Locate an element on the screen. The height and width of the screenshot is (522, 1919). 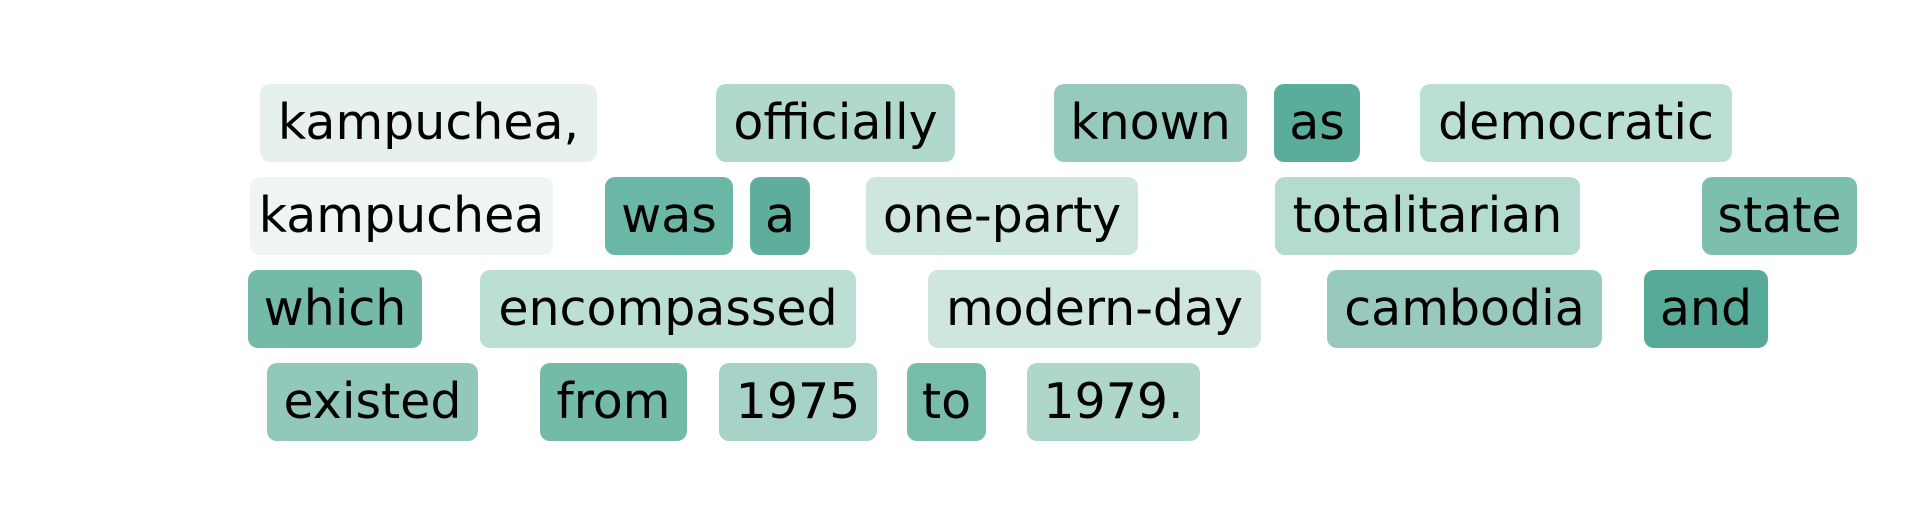
word-token: encompassed is located at coordinates (668, 309).